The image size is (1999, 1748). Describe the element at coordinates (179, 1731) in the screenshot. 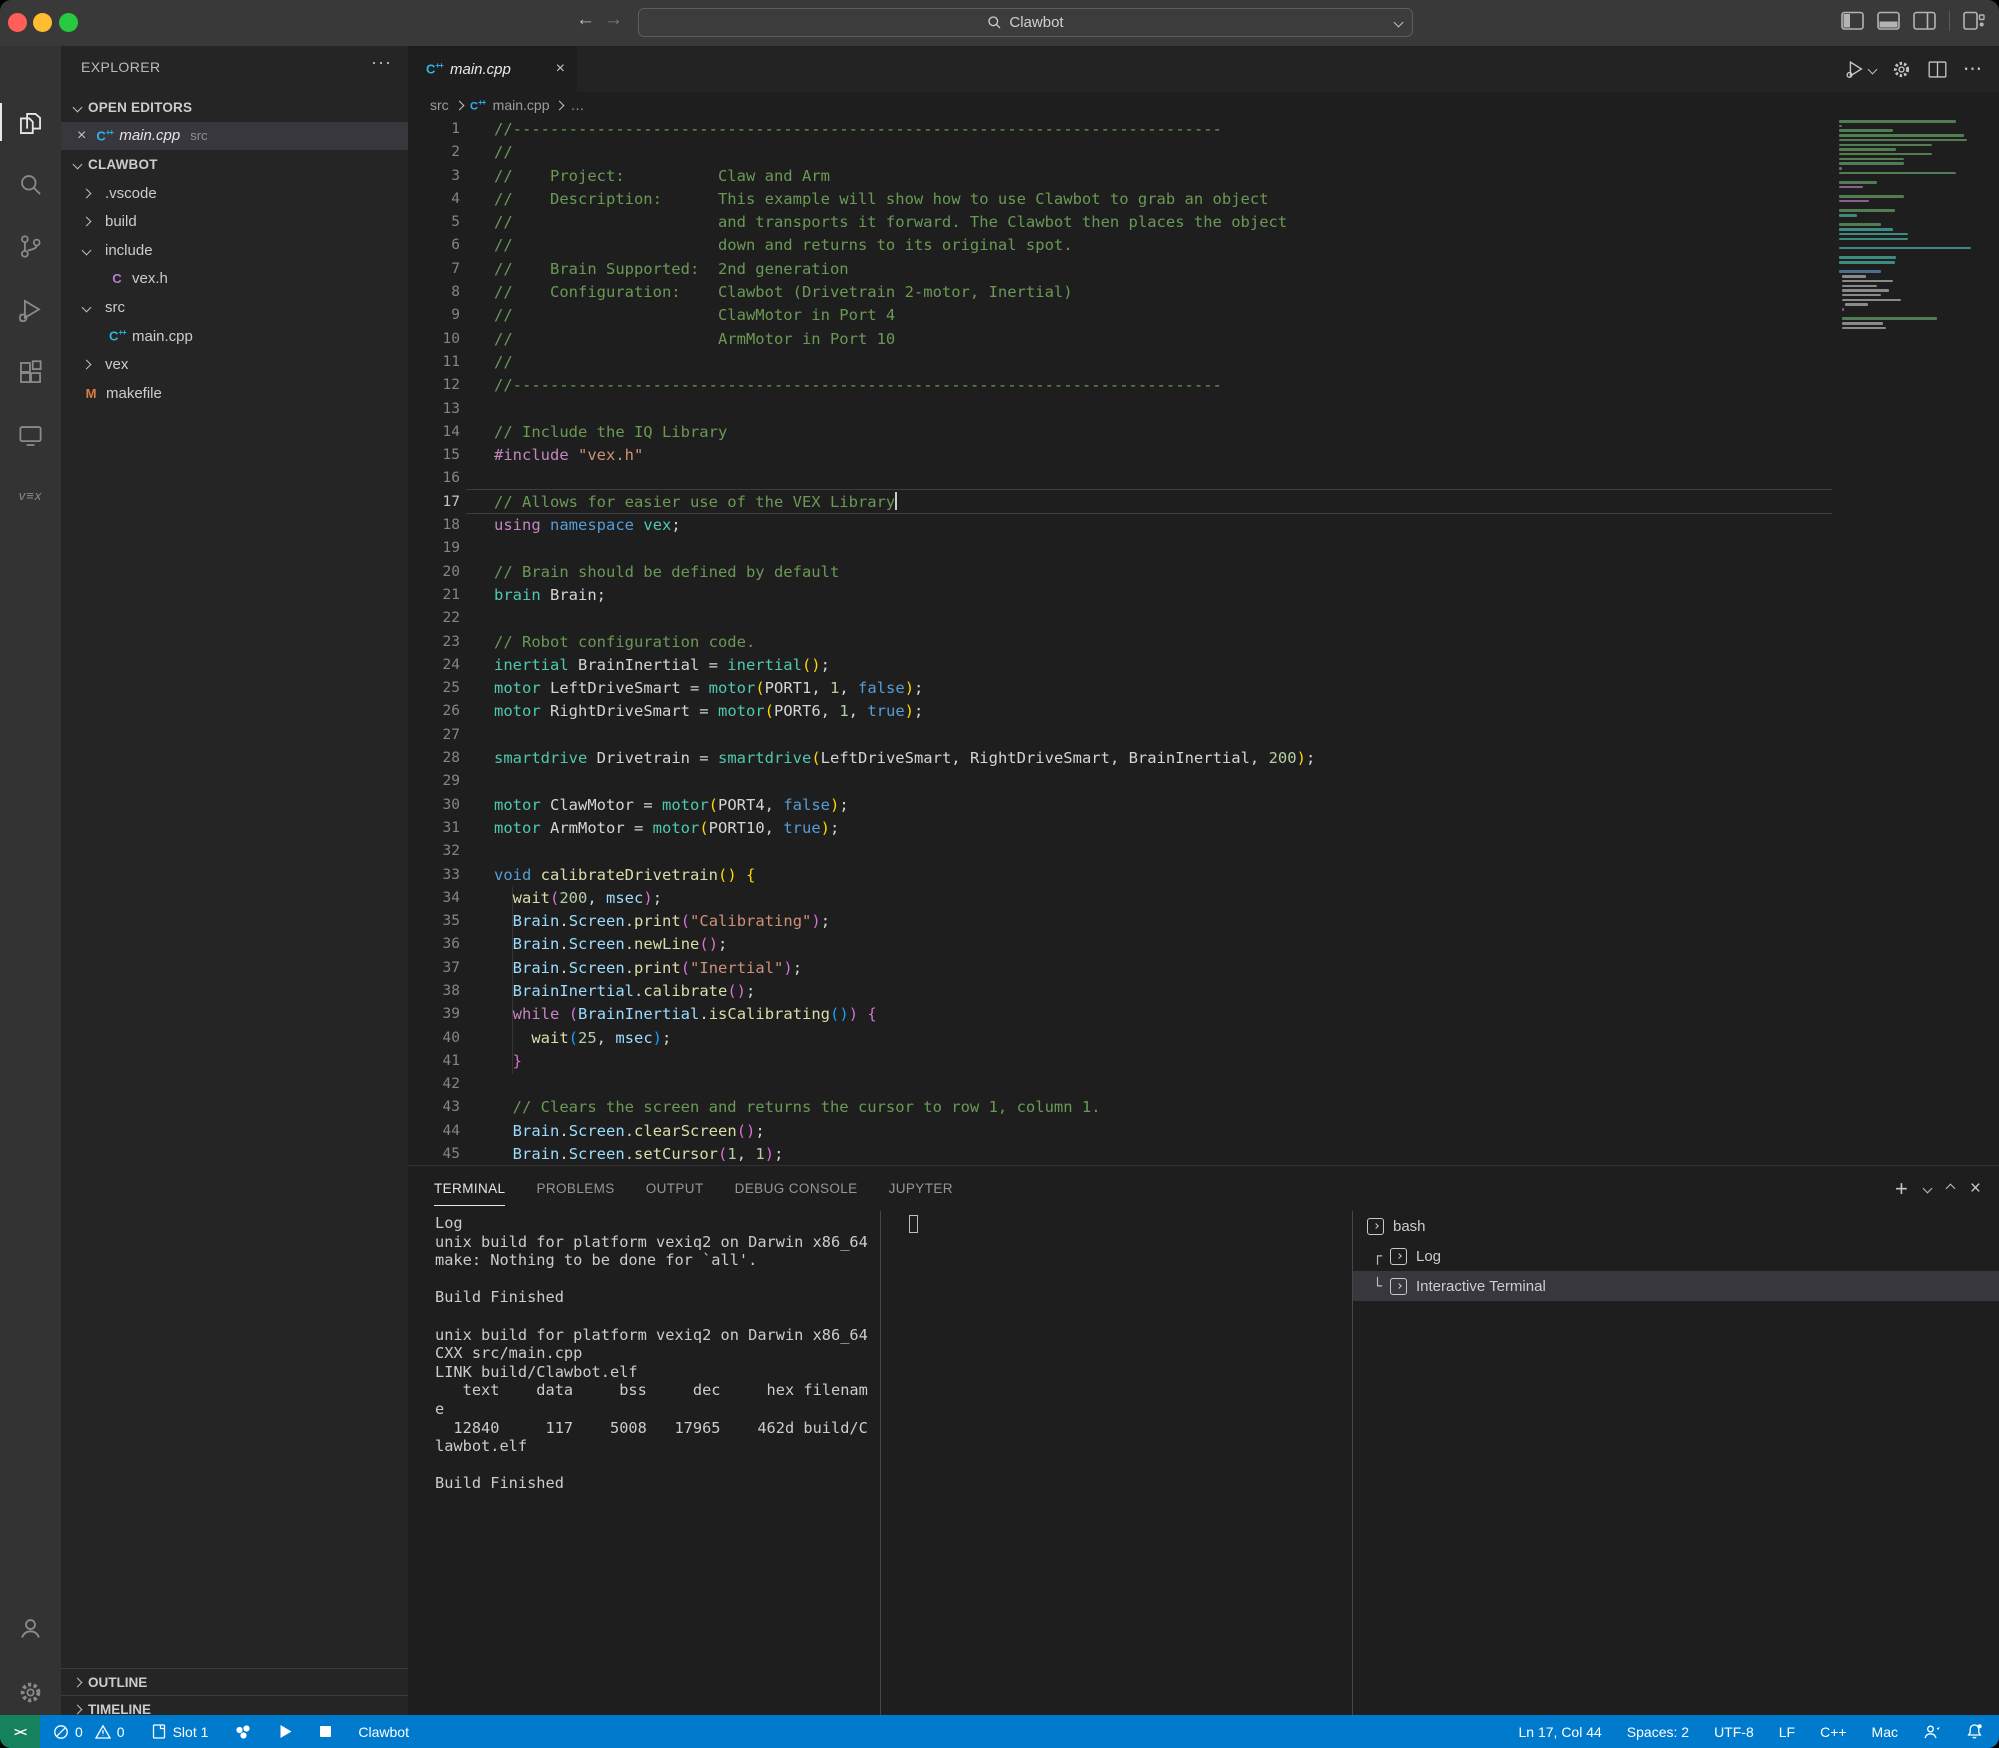

I see `slot-selector: Slot 1` at that location.